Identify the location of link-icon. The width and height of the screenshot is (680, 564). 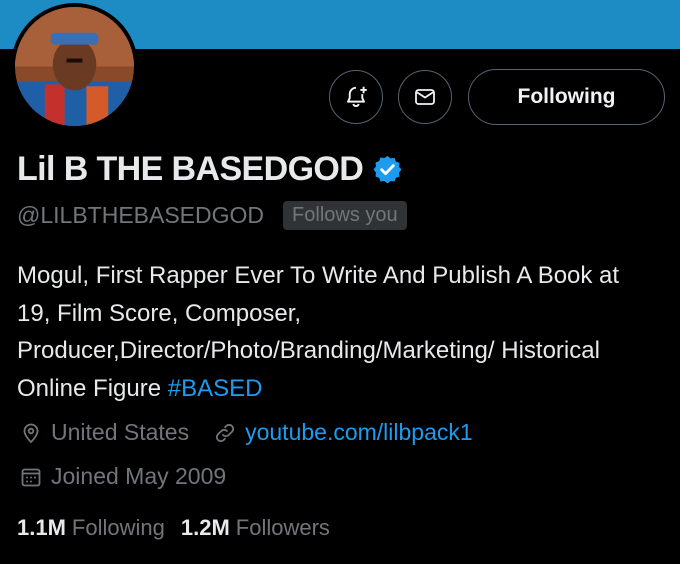
(225, 432).